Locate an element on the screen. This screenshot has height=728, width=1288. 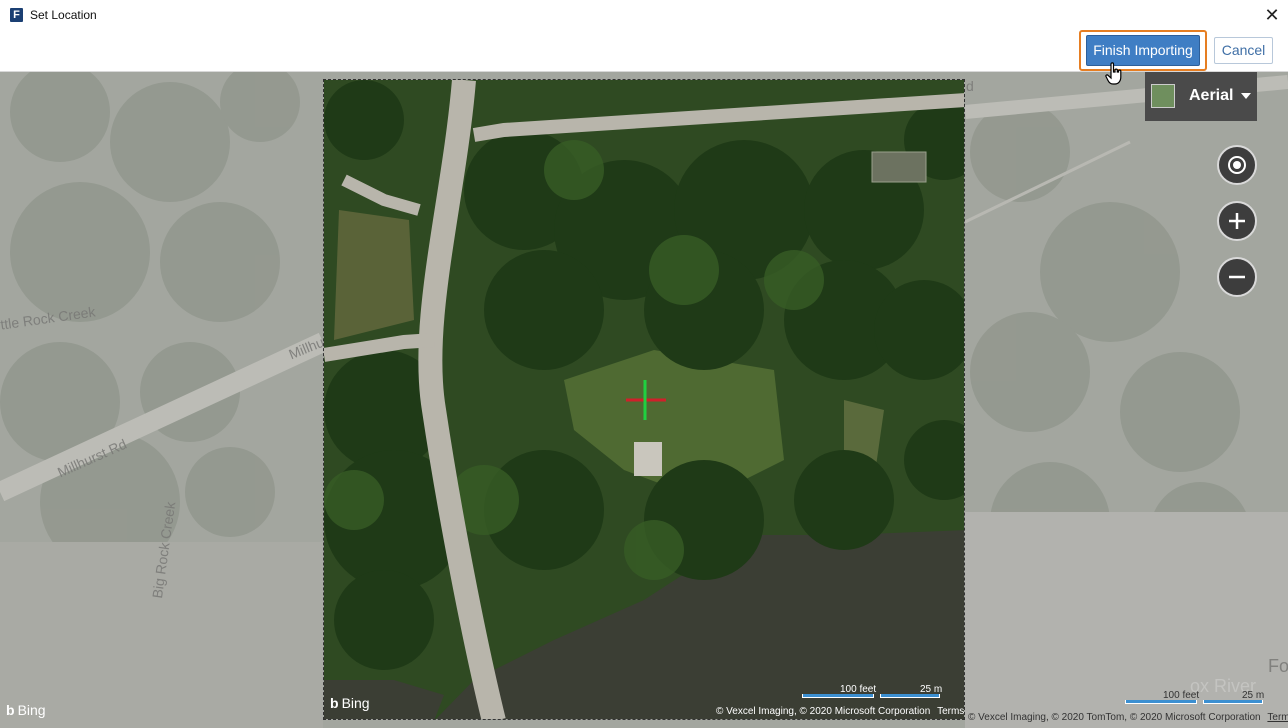
aerial-terms-link: Terms is located at coordinates (950, 711).